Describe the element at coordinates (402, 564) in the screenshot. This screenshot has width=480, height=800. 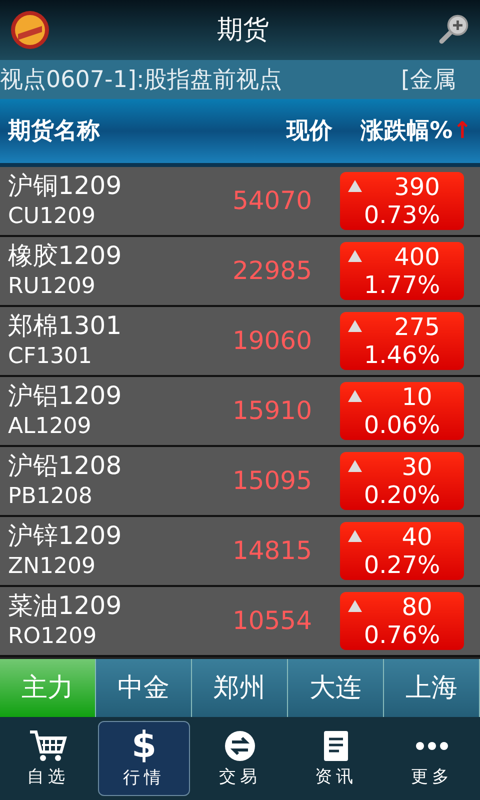
I see `change-percent: 0.27%` at that location.